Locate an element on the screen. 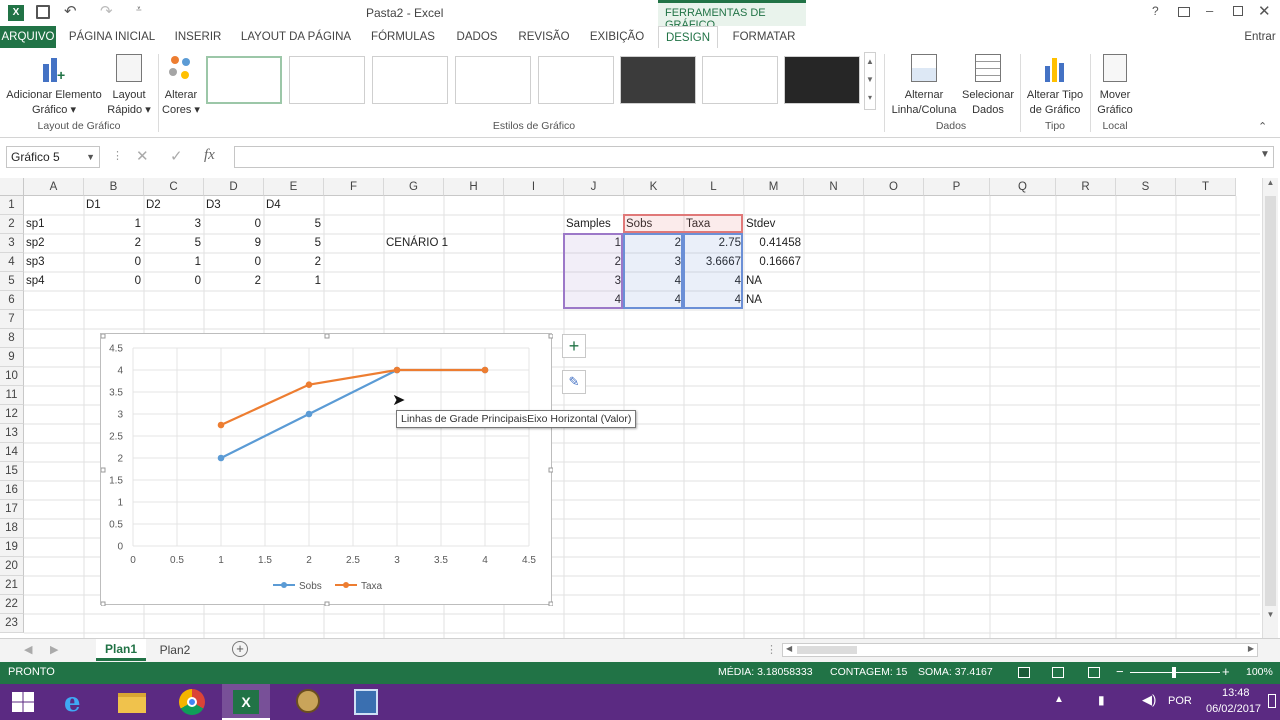 Image resolution: width=1280 pixels, height=720 pixels. formula-input is located at coordinates (754, 157).